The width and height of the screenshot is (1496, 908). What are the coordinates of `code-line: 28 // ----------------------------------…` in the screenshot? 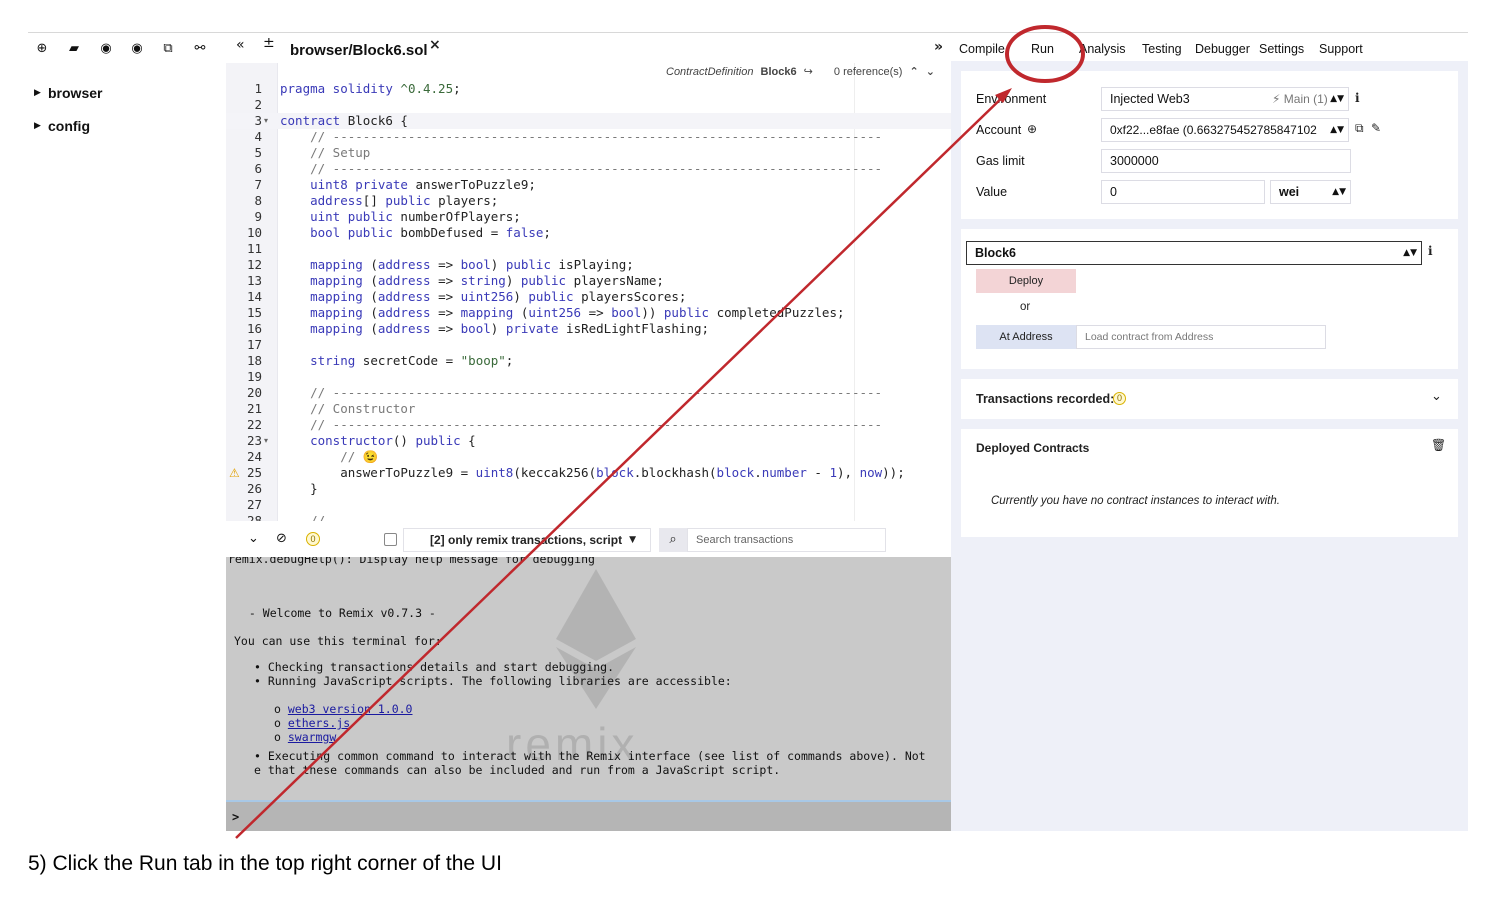 It's located at (588, 517).